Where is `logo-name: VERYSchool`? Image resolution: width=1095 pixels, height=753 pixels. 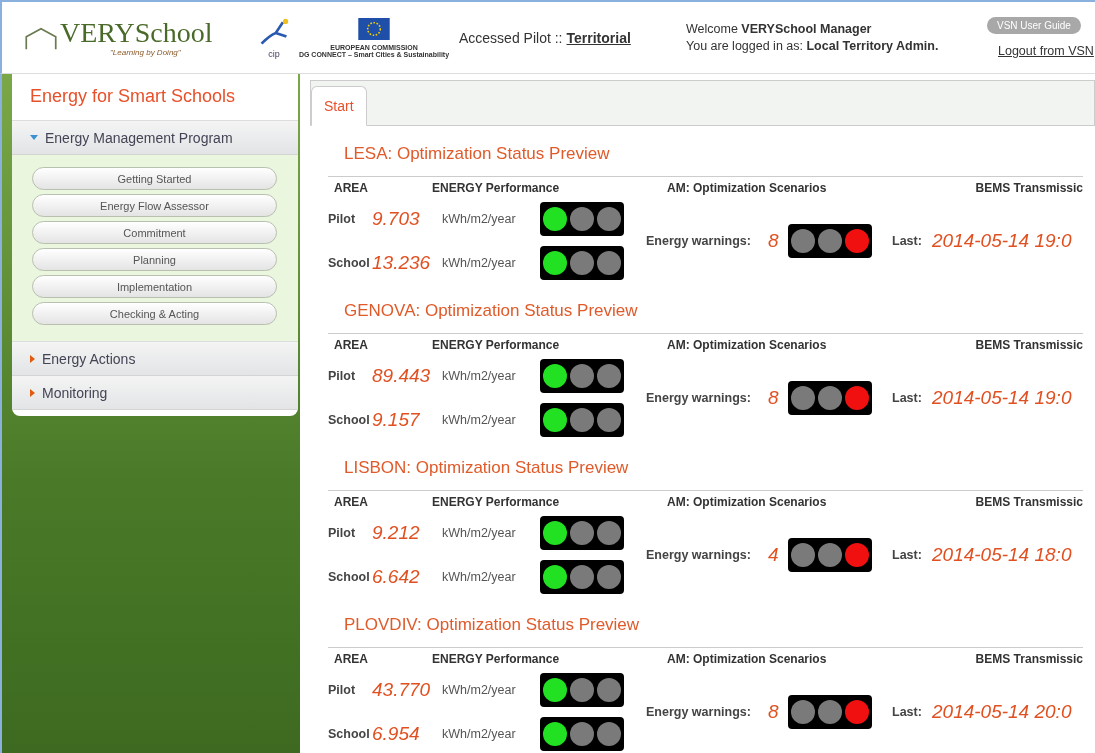 logo-name: VERYSchool is located at coordinates (136, 33).